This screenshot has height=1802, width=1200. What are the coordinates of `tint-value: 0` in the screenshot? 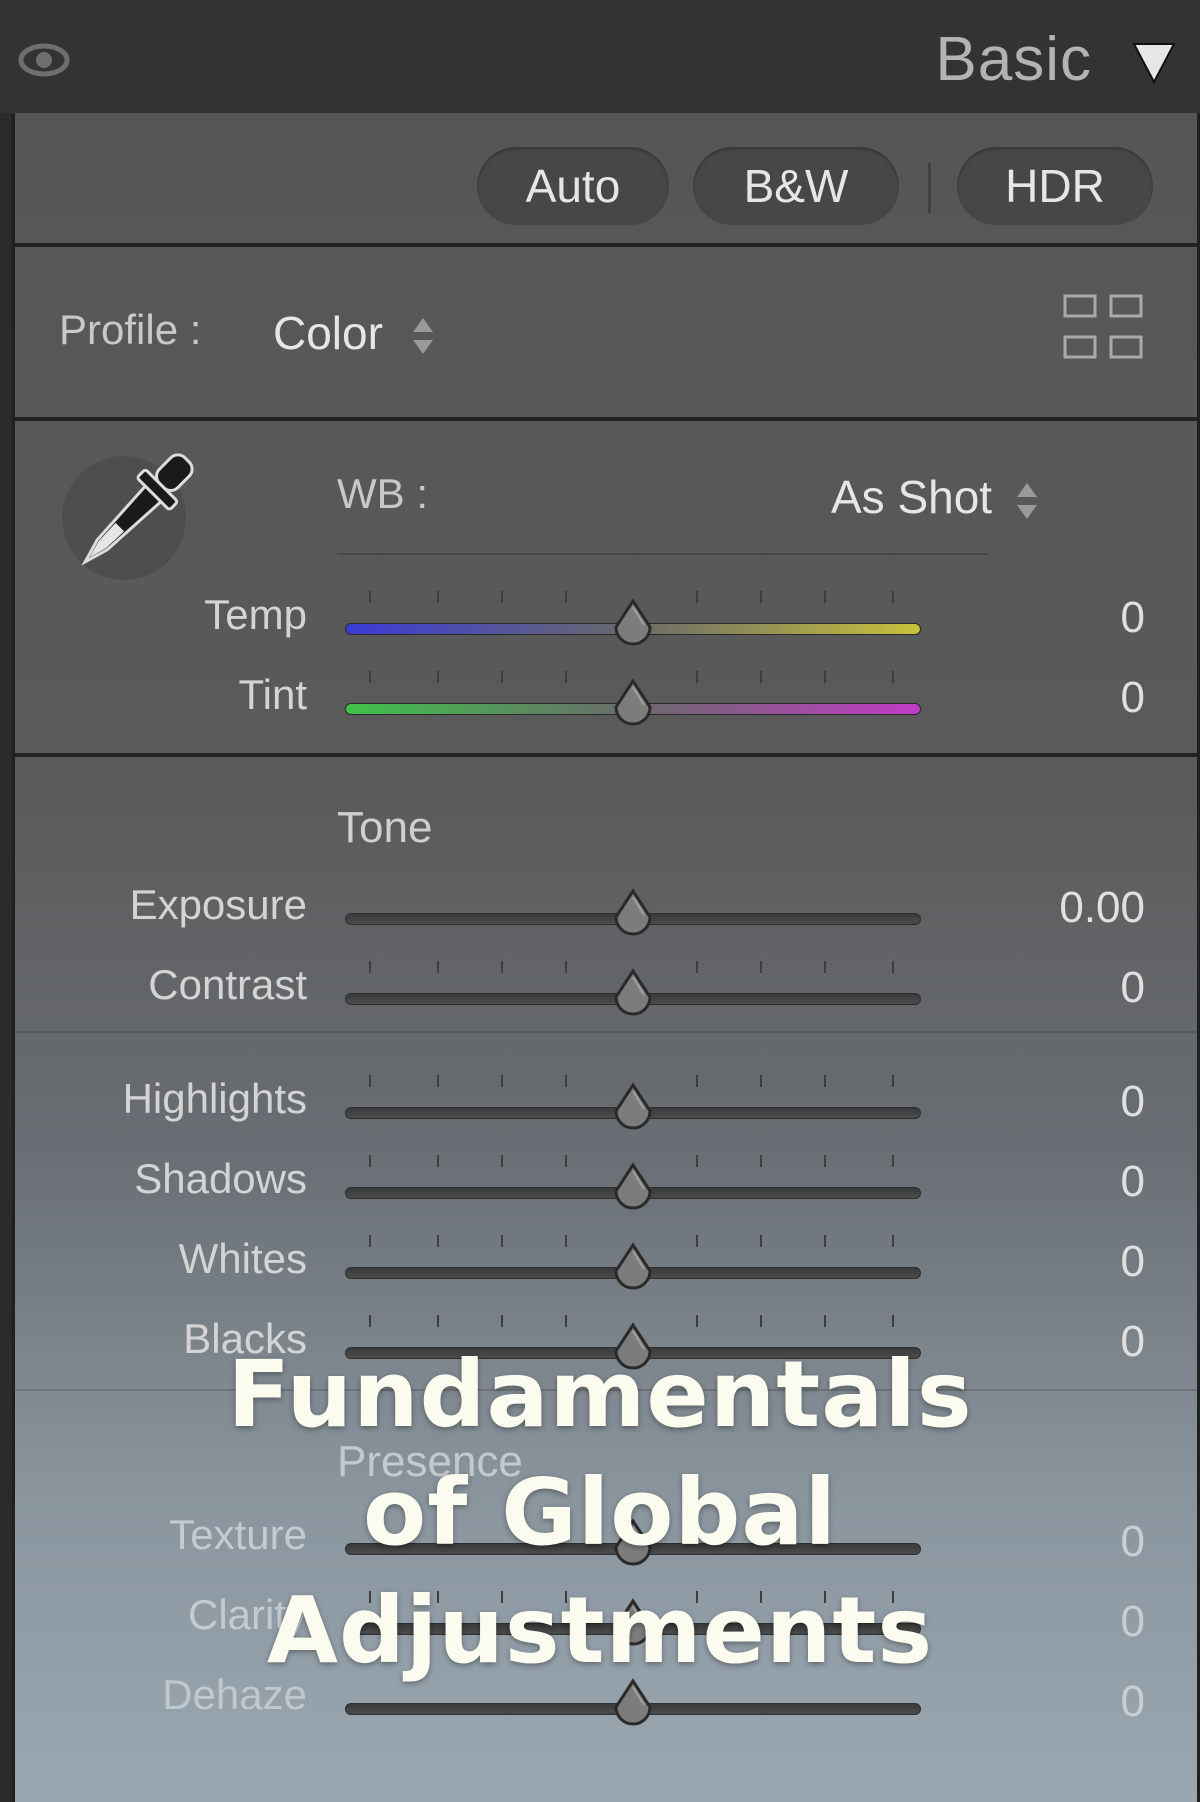 It's located at (1045, 698).